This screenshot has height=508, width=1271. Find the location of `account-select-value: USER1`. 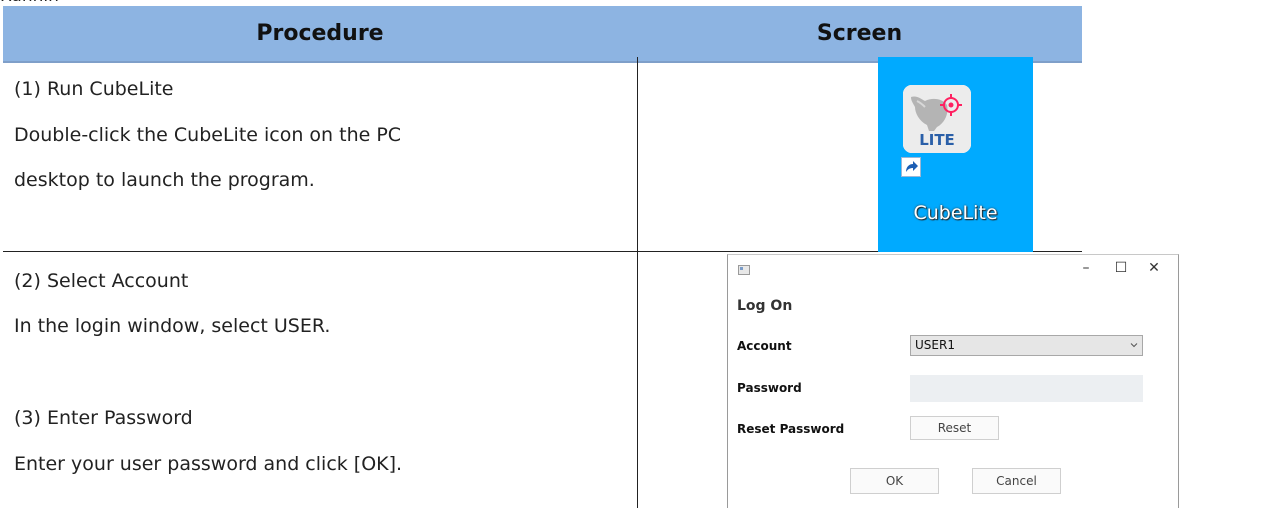

account-select-value: USER1 is located at coordinates (935, 345).